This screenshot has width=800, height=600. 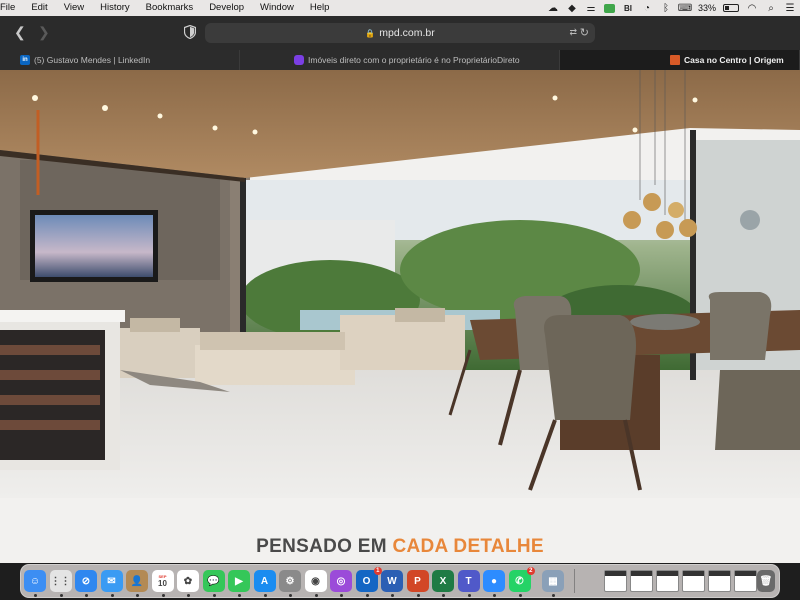 I want to click on wifi-icon: ◠, so click(x=752, y=8).